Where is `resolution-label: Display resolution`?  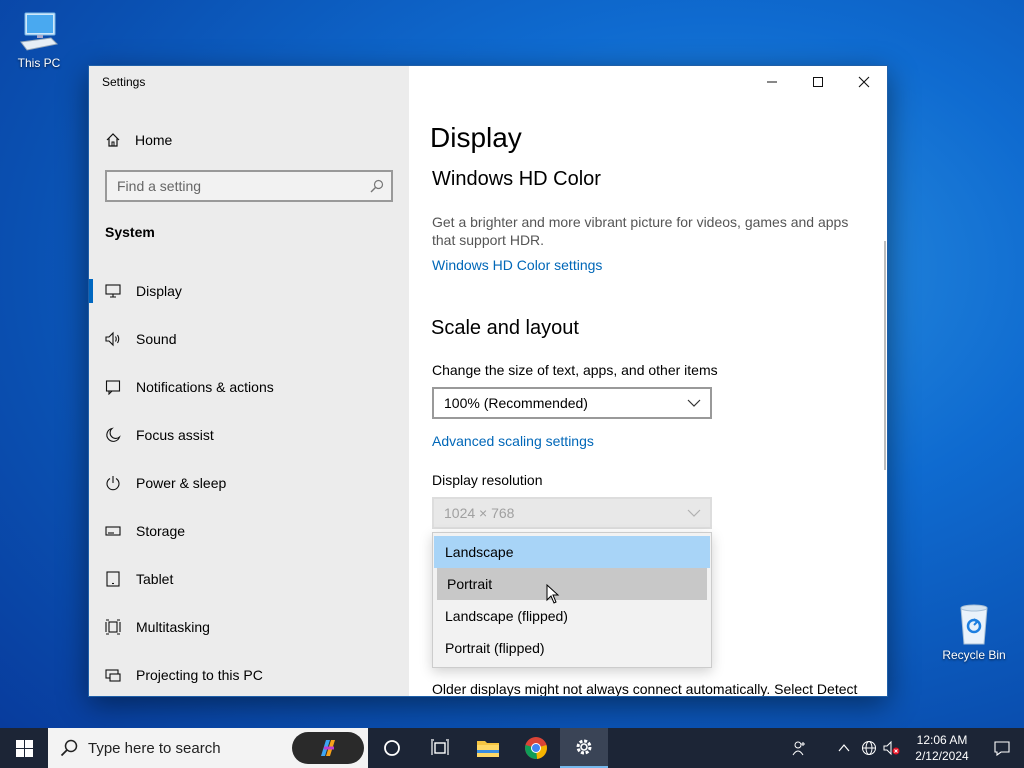 resolution-label: Display resolution is located at coordinates (487, 480).